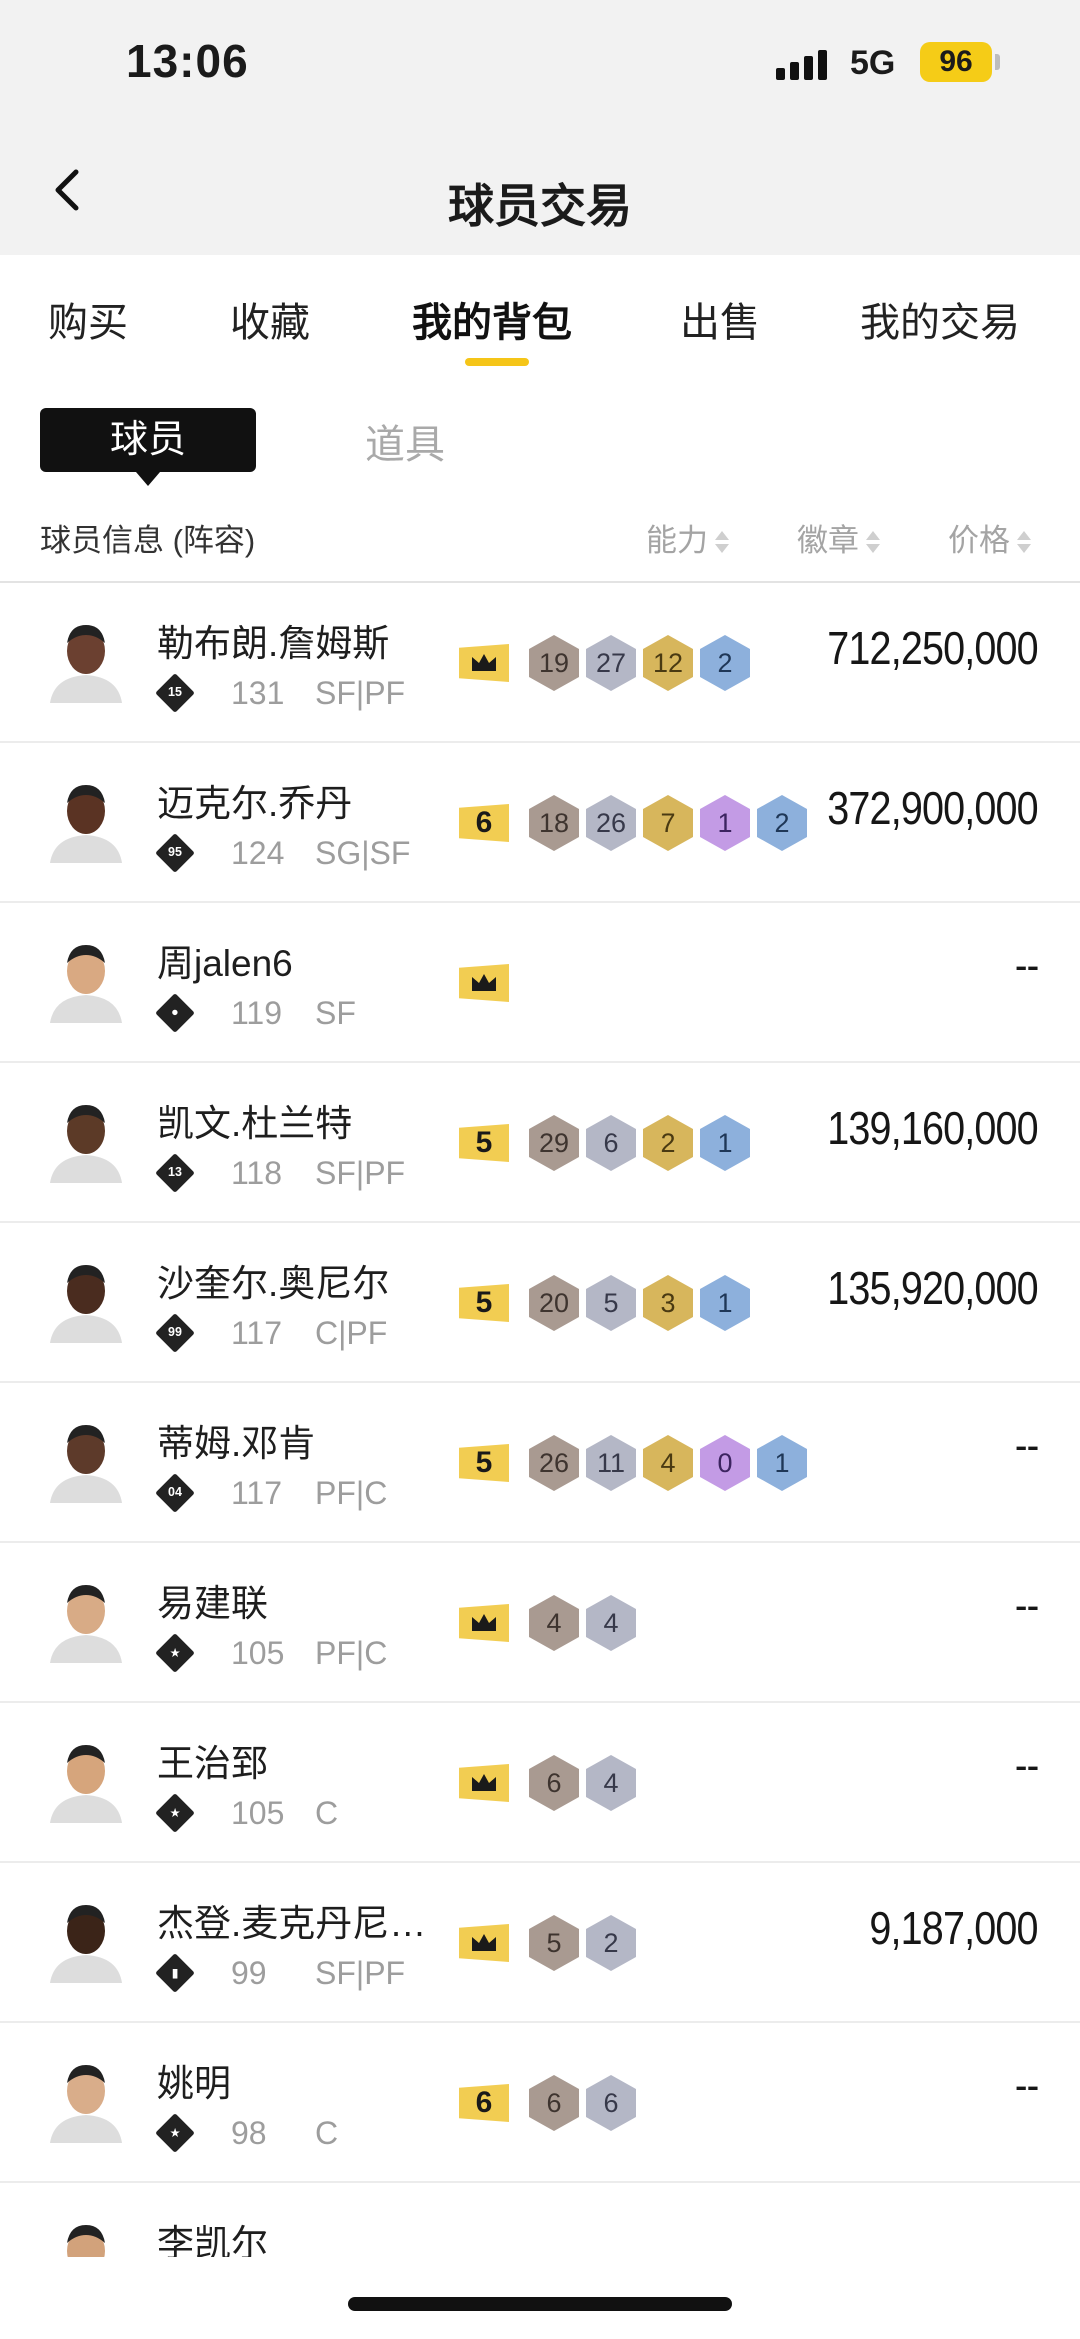  Describe the element at coordinates (551, 1783) in the screenshot. I see `badge-group: 64` at that location.